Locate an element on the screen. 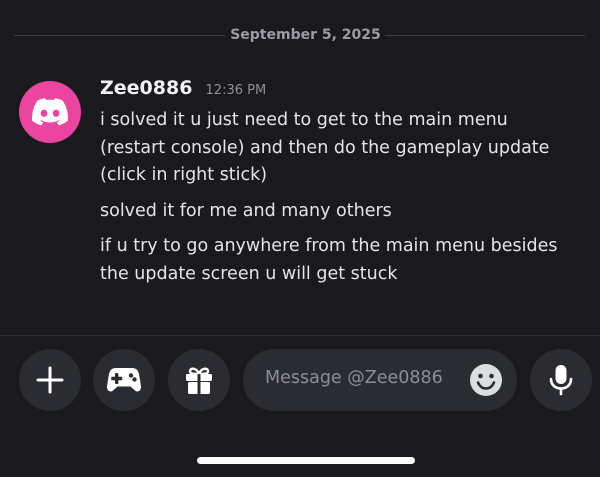 The image size is (600, 477). date-divider: September 5, 2025 is located at coordinates (300, 36).